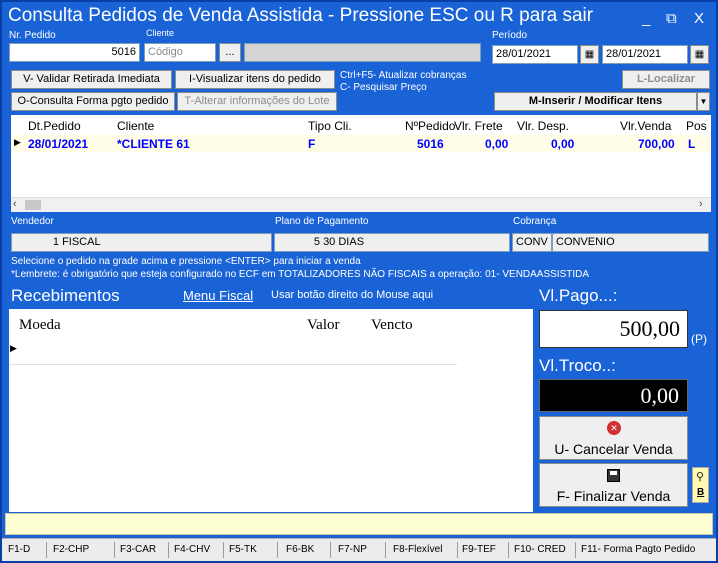 The height and width of the screenshot is (563, 718). What do you see at coordinates (138, 549) in the screenshot?
I see `fkey-f3: F3-CAR` at bounding box center [138, 549].